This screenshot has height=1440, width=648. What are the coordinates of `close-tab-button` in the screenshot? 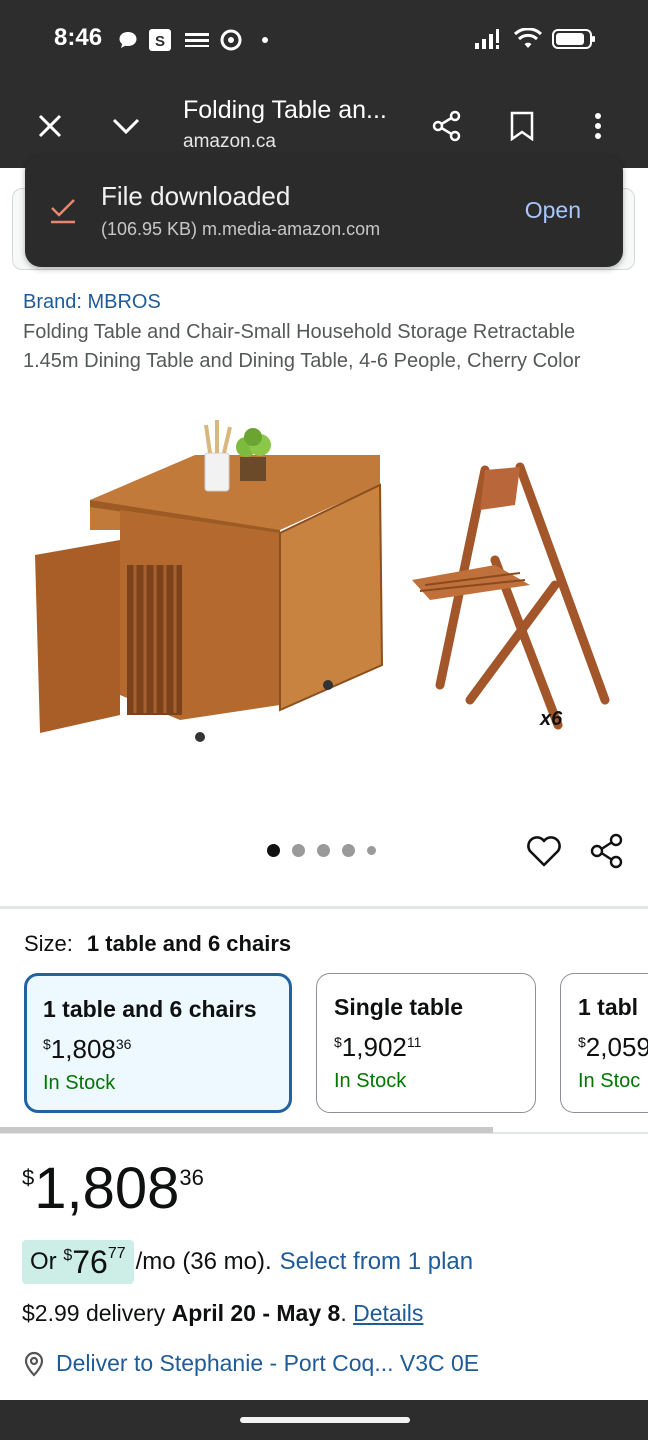 It's located at (50, 126).